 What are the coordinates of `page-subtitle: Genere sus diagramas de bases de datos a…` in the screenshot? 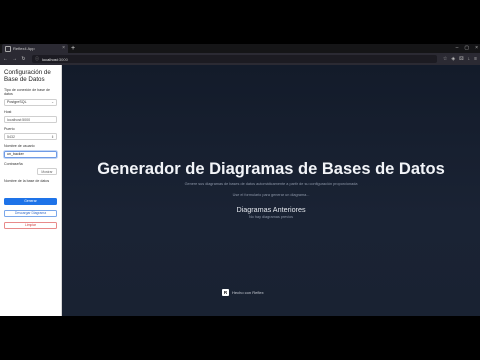 It's located at (271, 184).